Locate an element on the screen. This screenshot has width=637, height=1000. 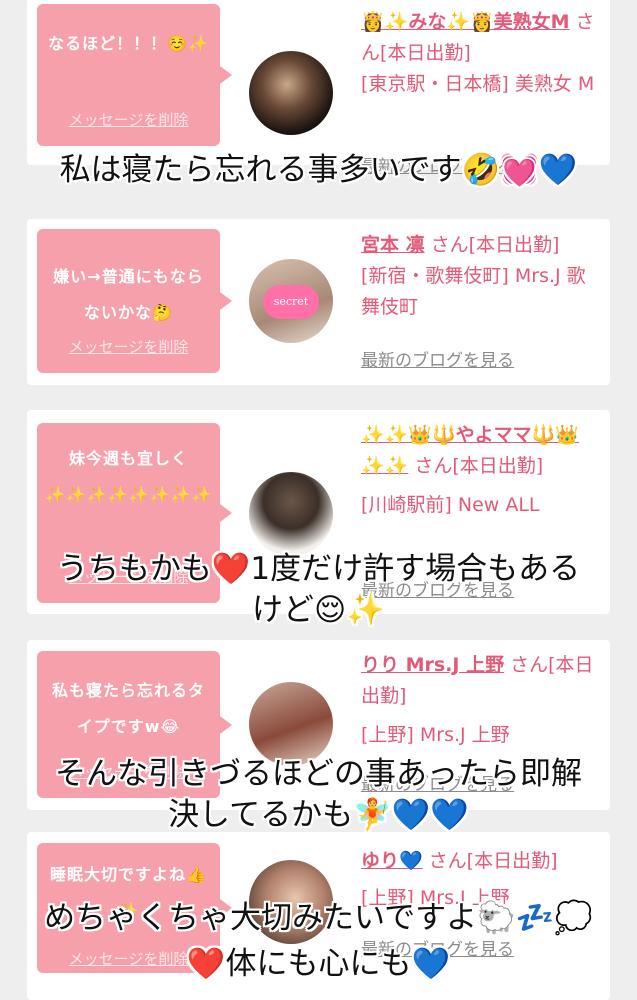
caption-3: けど😌✨ is located at coordinates (318, 610).